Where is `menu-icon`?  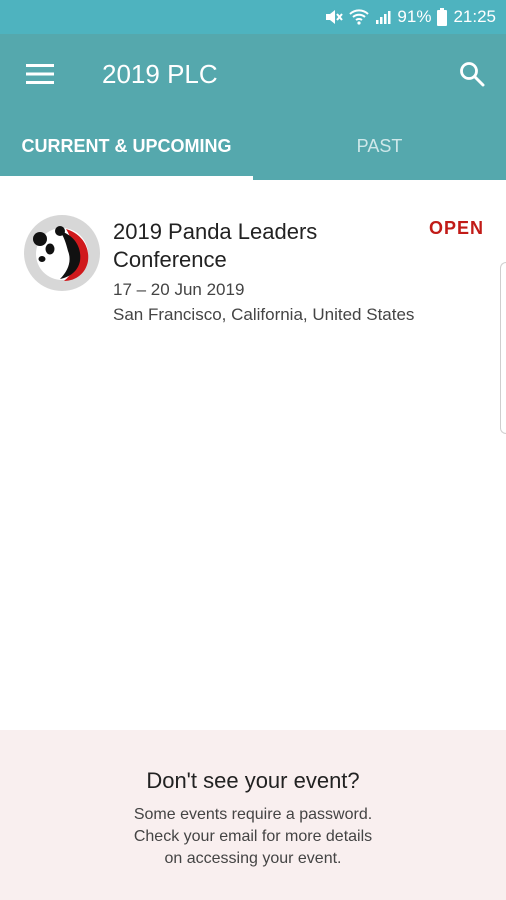
menu-icon is located at coordinates (40, 76).